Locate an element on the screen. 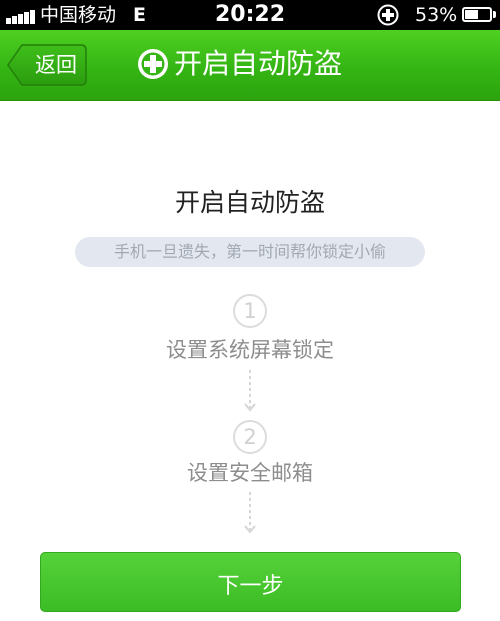 The height and width of the screenshot is (621, 500). back-button: 返回 is located at coordinates (47, 65).